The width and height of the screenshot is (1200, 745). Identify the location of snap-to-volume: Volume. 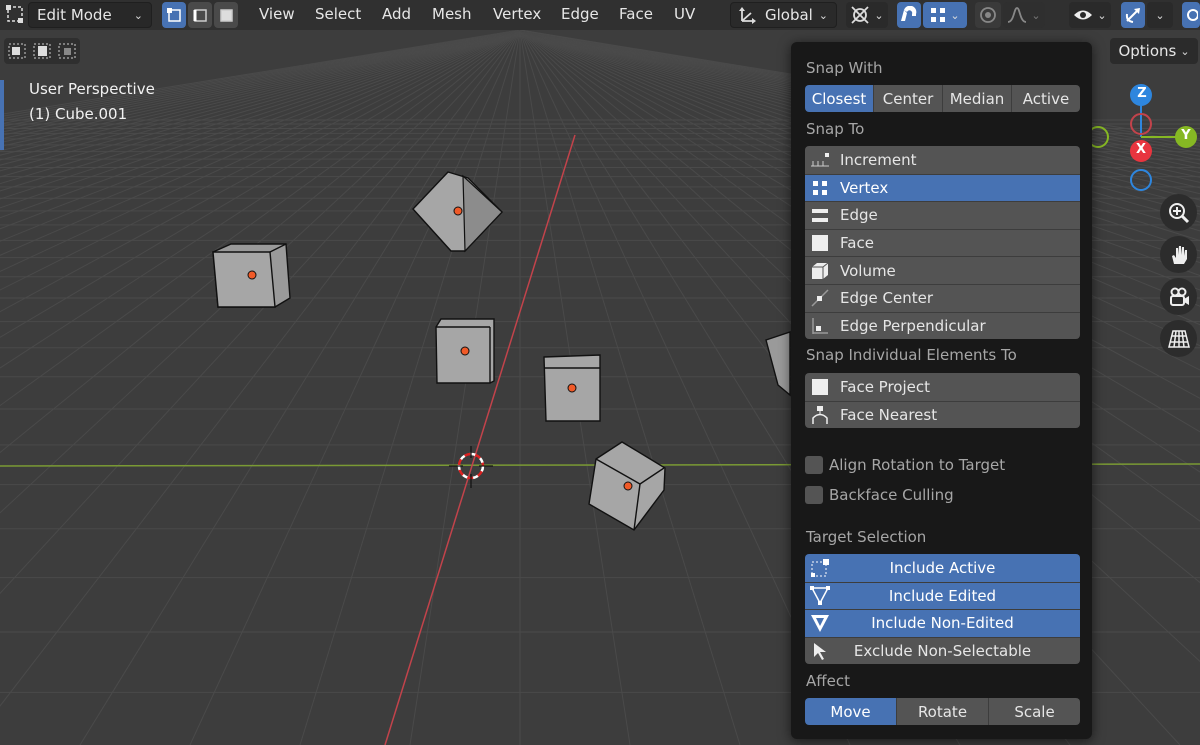
(942, 270).